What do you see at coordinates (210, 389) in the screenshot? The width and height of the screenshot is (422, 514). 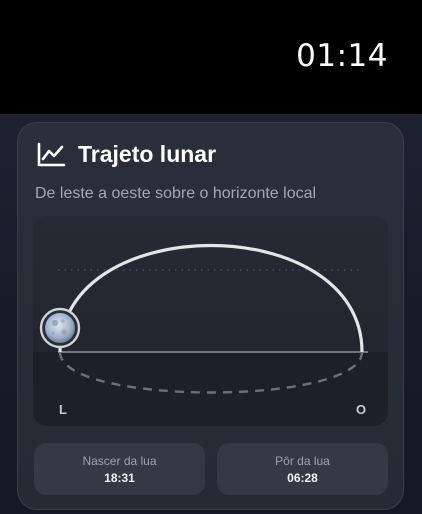 I see `below-horizon-area` at bounding box center [210, 389].